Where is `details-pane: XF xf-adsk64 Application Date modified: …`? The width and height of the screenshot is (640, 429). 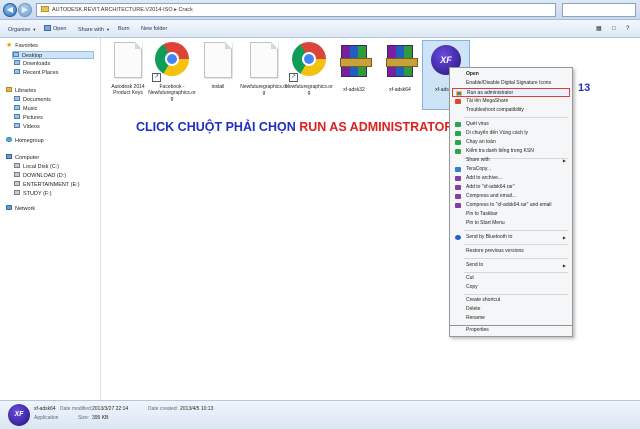
details-pane: XF xf-adsk64 Application Date modified: … is located at coordinates (320, 414).